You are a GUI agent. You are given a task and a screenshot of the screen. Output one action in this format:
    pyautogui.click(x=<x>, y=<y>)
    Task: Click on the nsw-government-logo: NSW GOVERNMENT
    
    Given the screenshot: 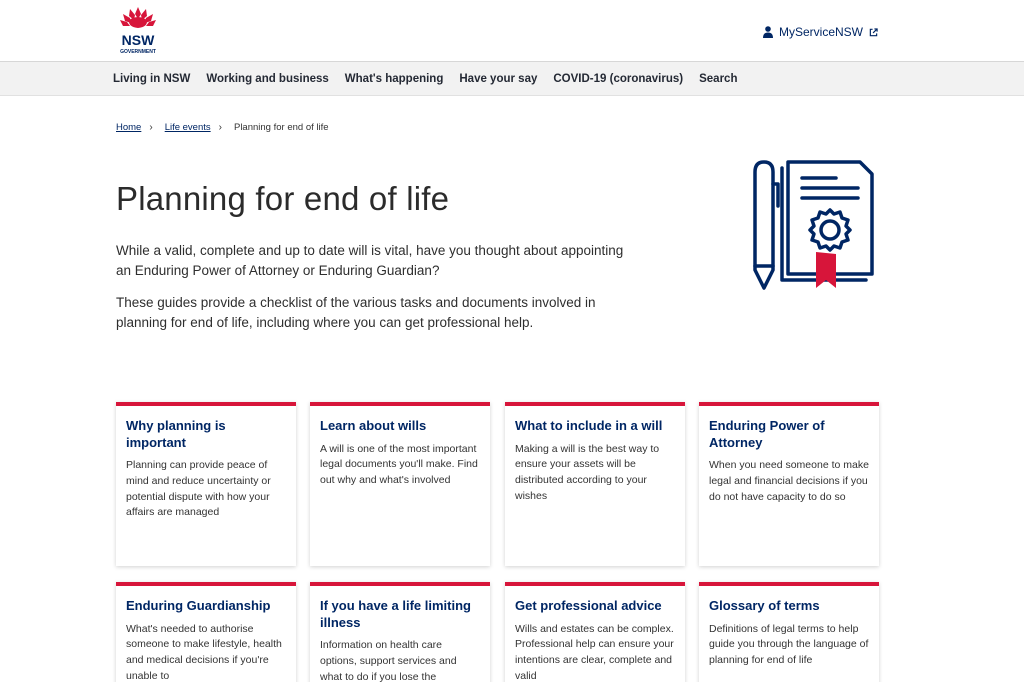 What is the action you would take?
    pyautogui.click(x=138, y=31)
    